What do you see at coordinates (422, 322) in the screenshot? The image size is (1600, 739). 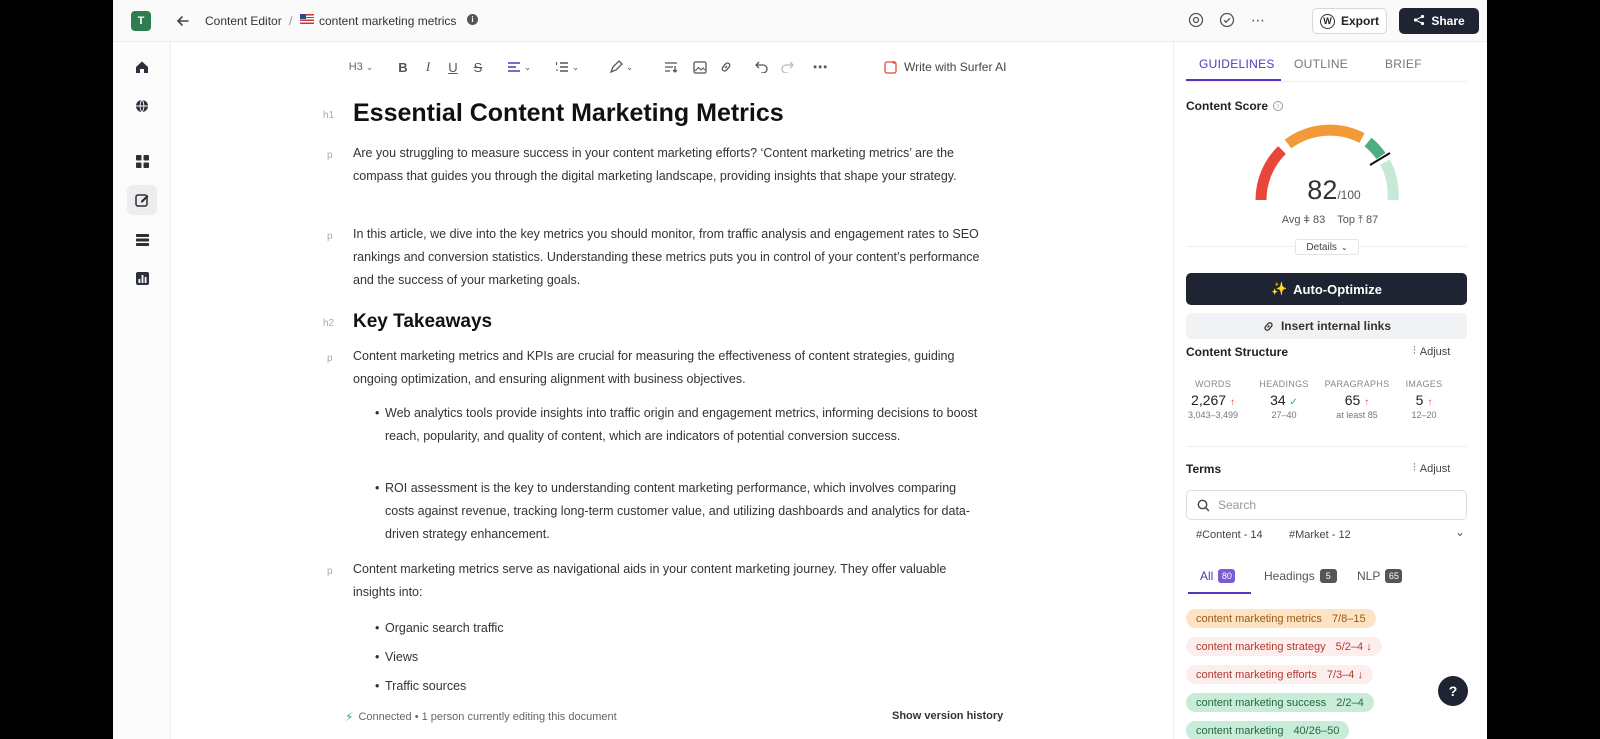 I see `key-takeaways-heading: Key Takeaways` at bounding box center [422, 322].